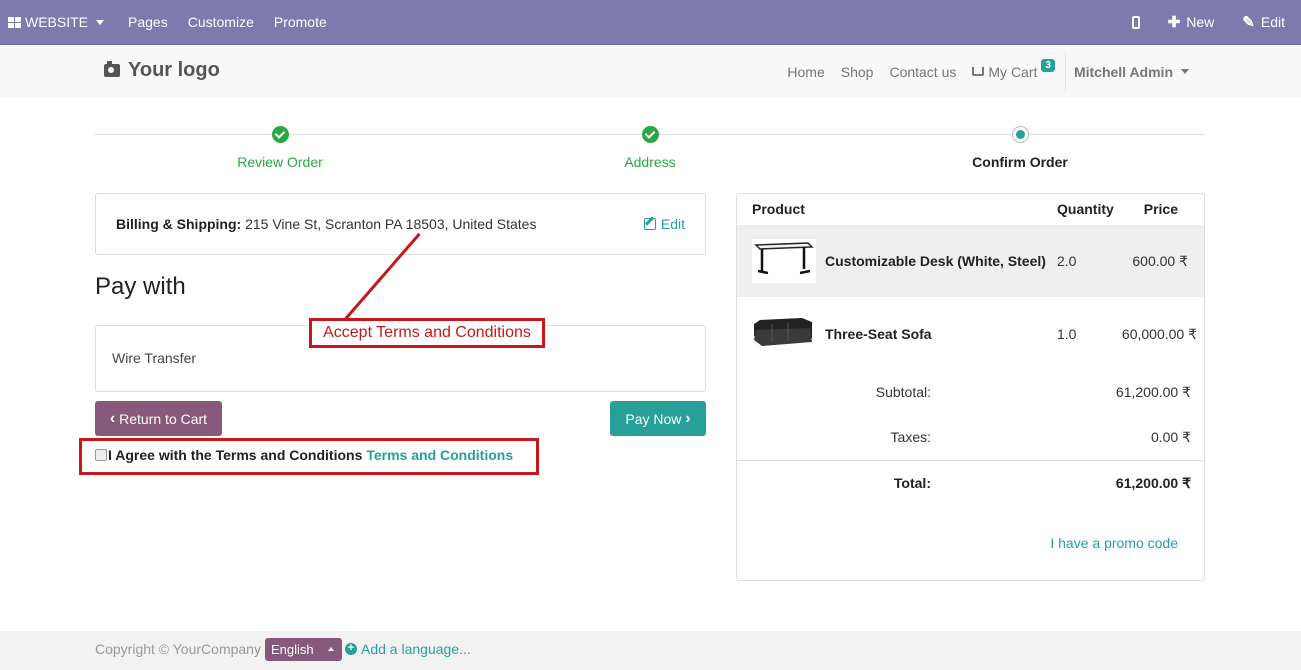 The height and width of the screenshot is (670, 1301). I want to click on annotation-highlight-box, so click(309, 456).